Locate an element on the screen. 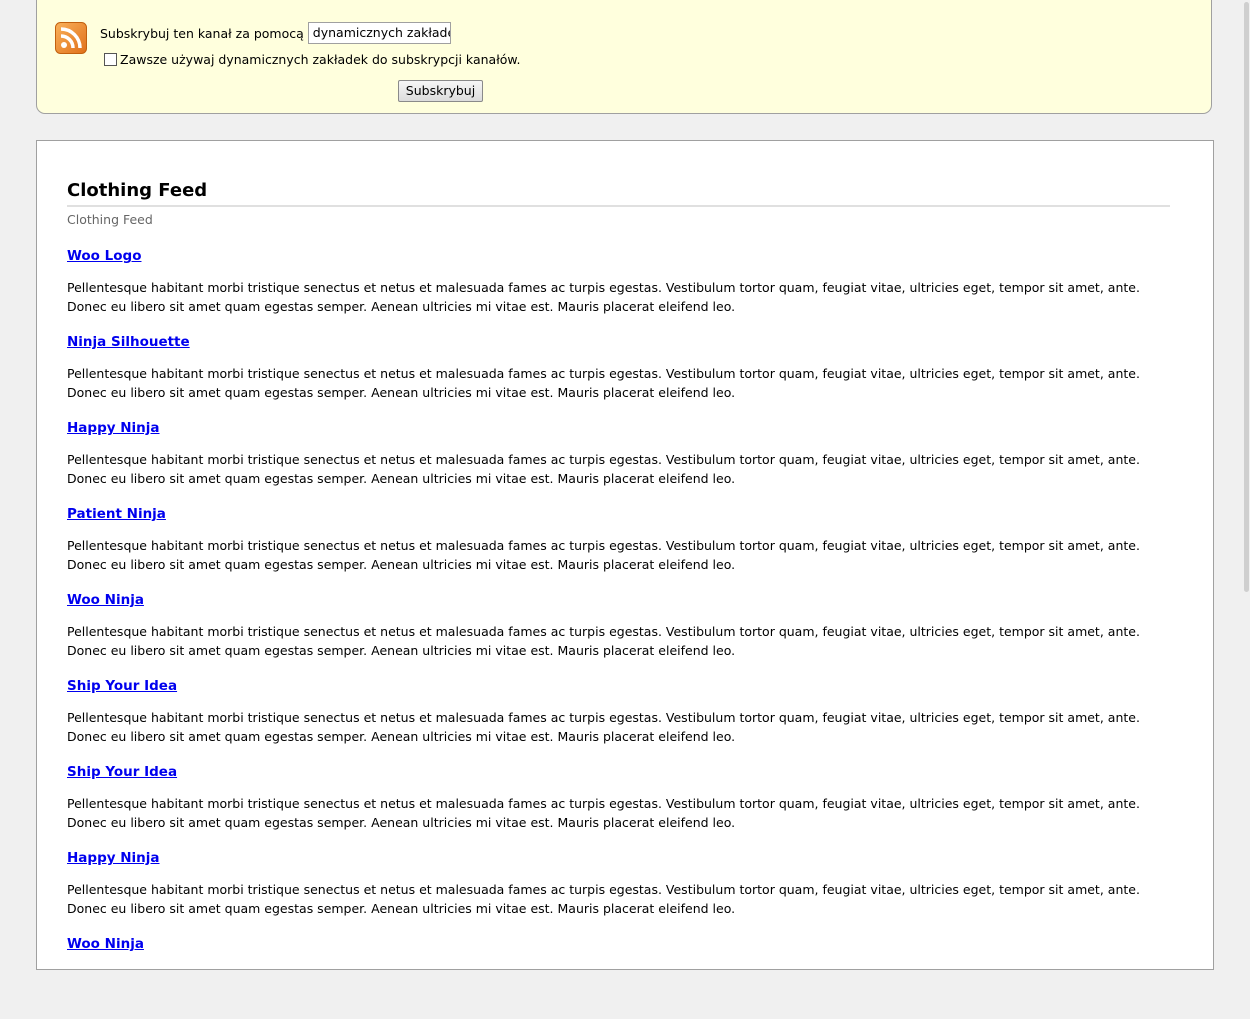  reader-select: dynamicznych zakładek is located at coordinates (379, 33).